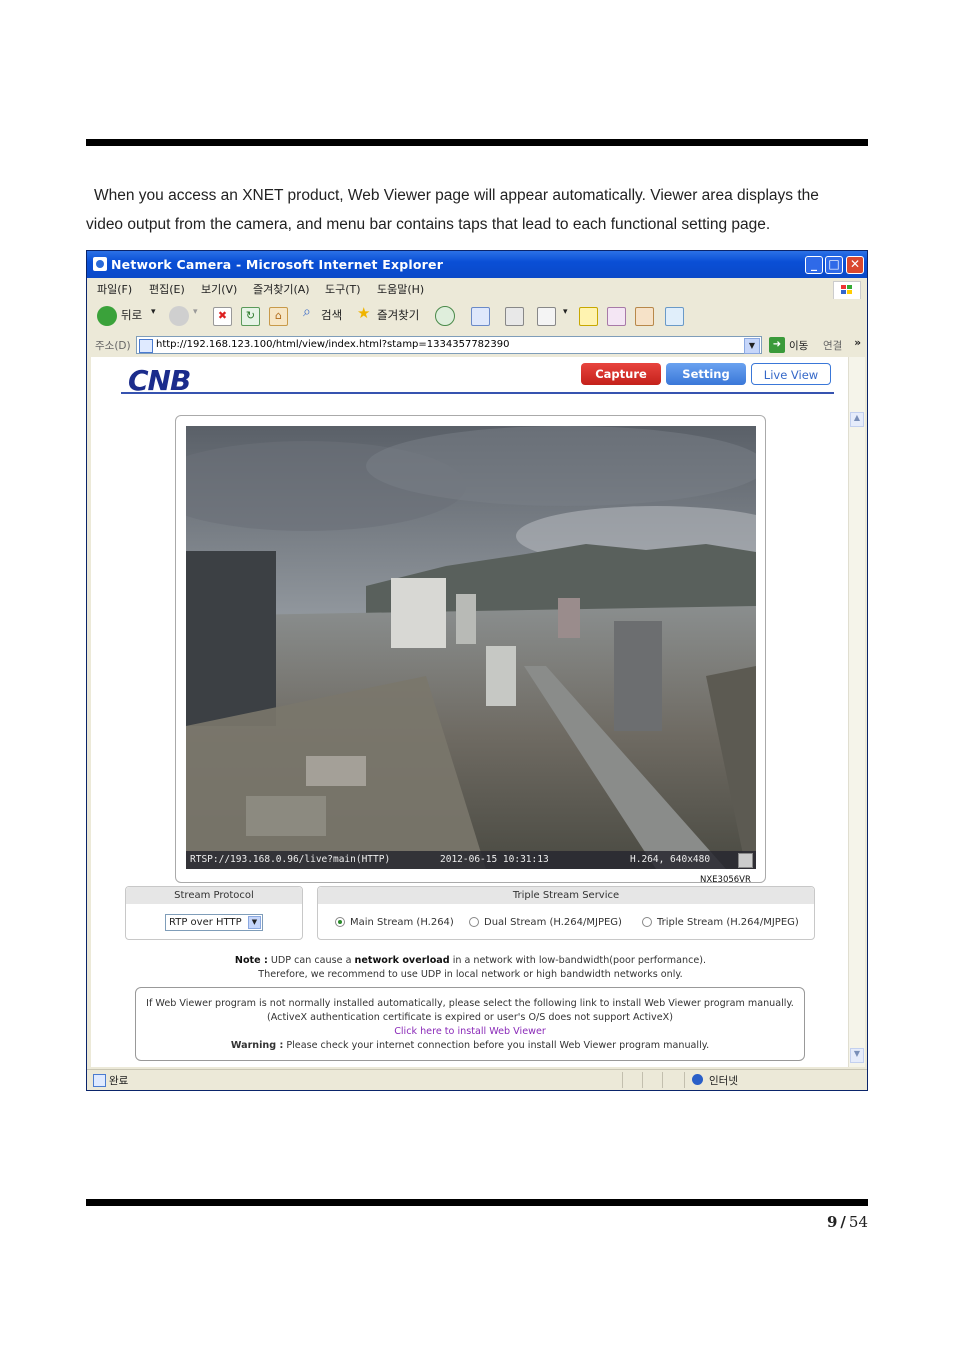  I want to click on back-arrow-icon, so click(107, 316).